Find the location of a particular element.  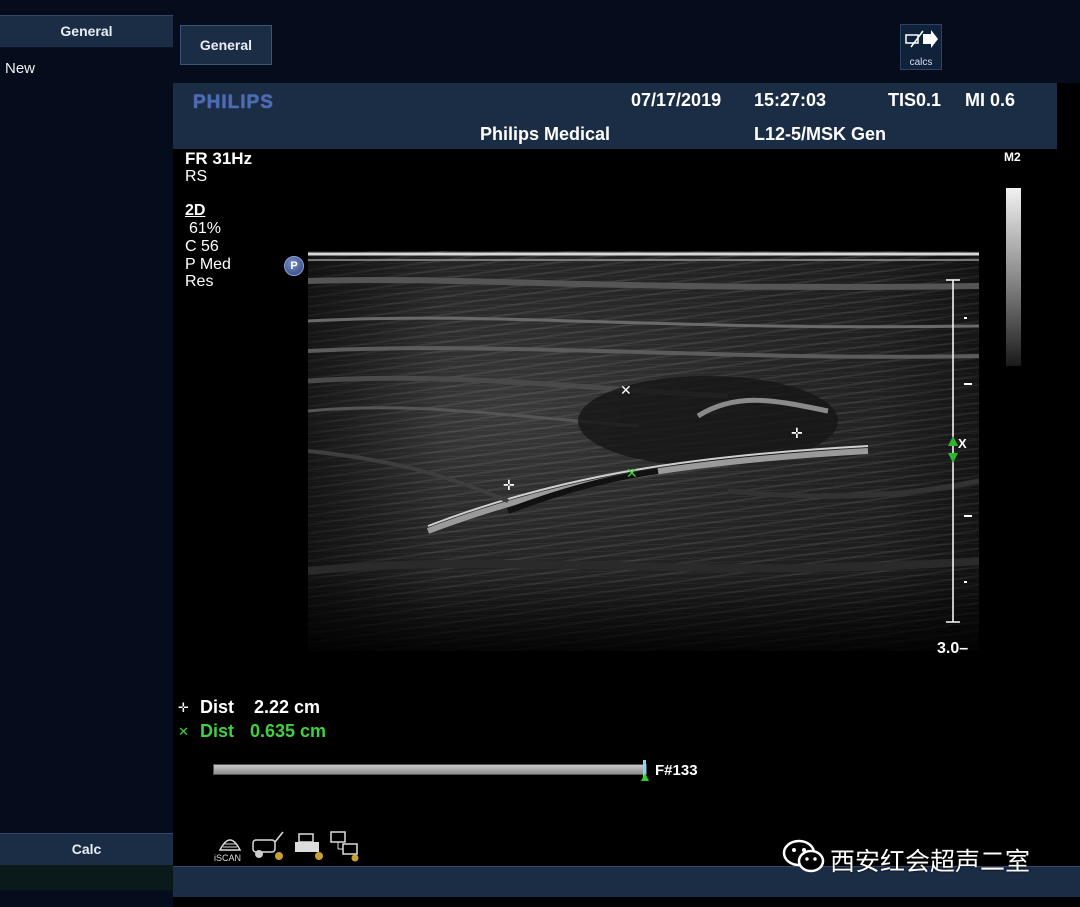

transducer-connector-icon is located at coordinates (267, 845).